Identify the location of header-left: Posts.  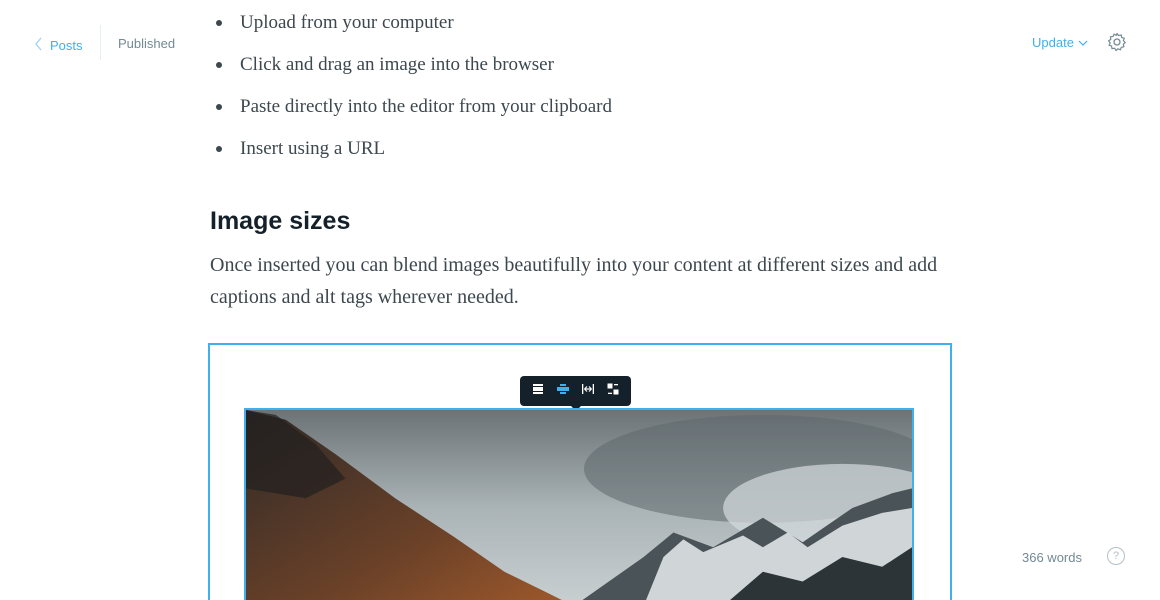
(58, 45).